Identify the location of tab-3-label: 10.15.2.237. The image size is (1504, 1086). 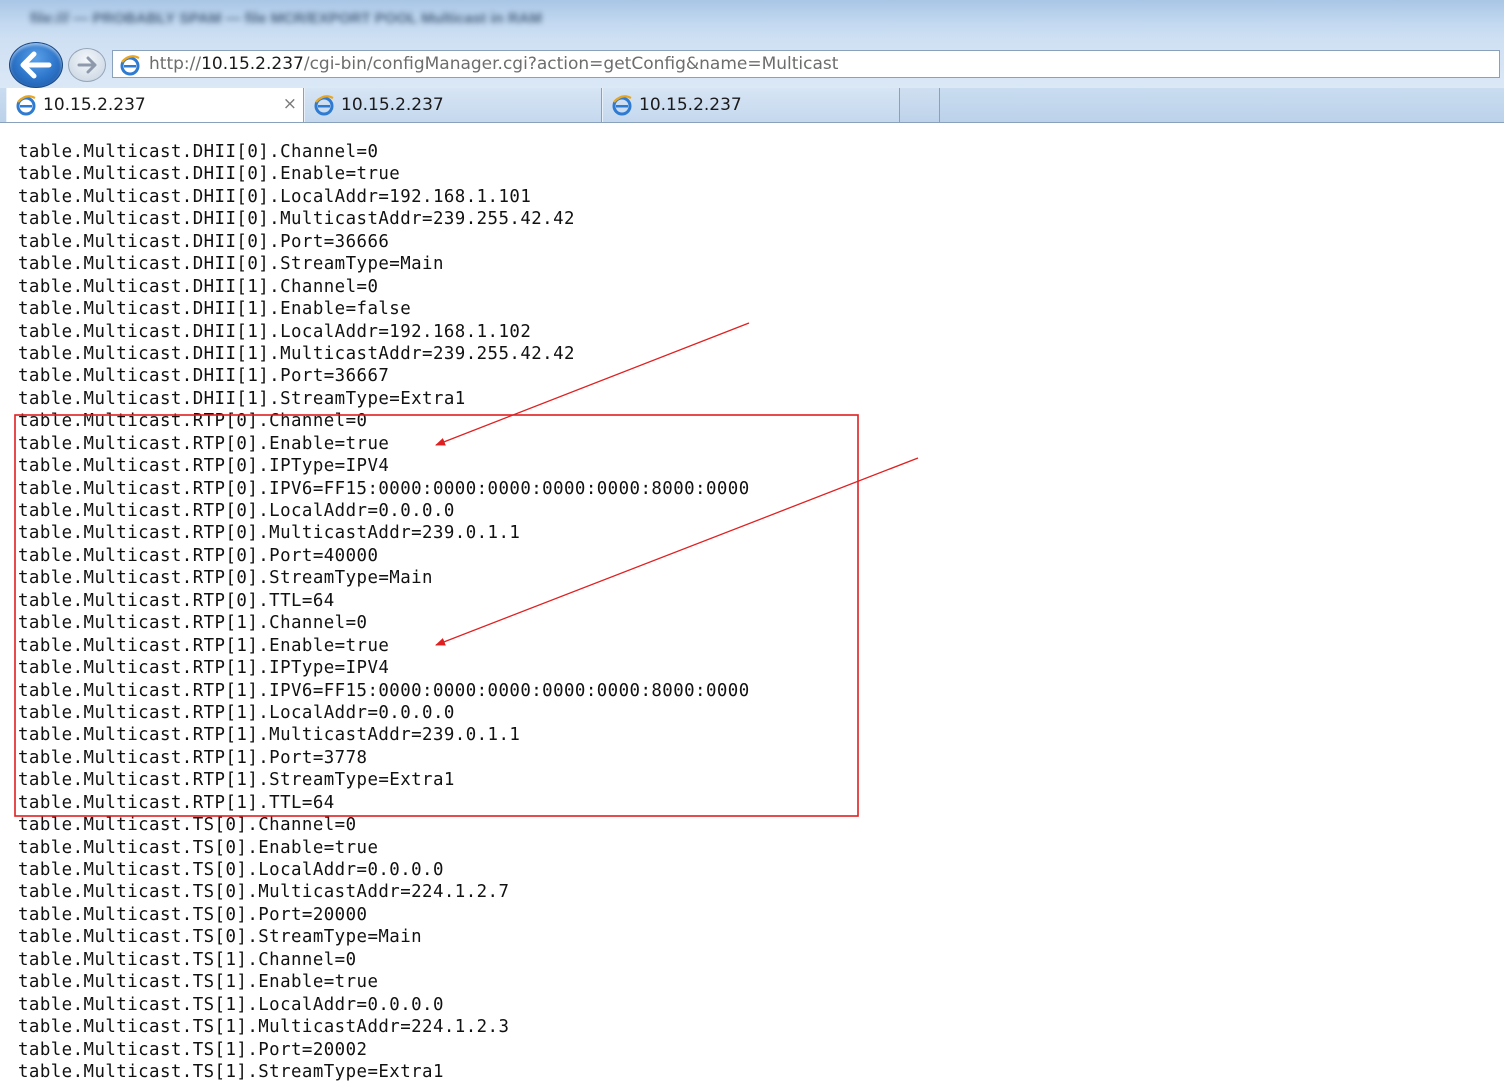
(690, 105).